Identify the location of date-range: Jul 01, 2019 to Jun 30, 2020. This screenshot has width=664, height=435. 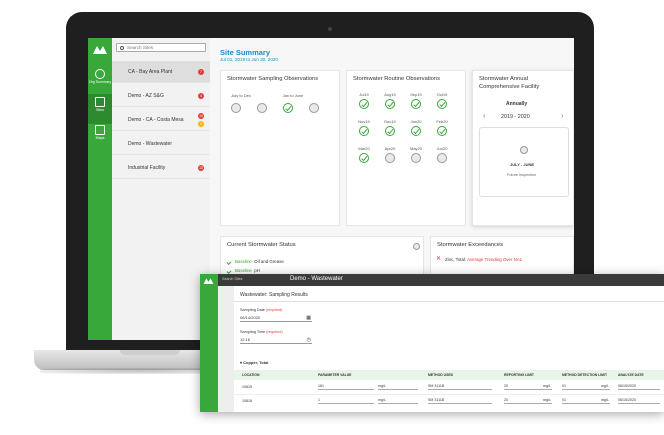
(249, 59).